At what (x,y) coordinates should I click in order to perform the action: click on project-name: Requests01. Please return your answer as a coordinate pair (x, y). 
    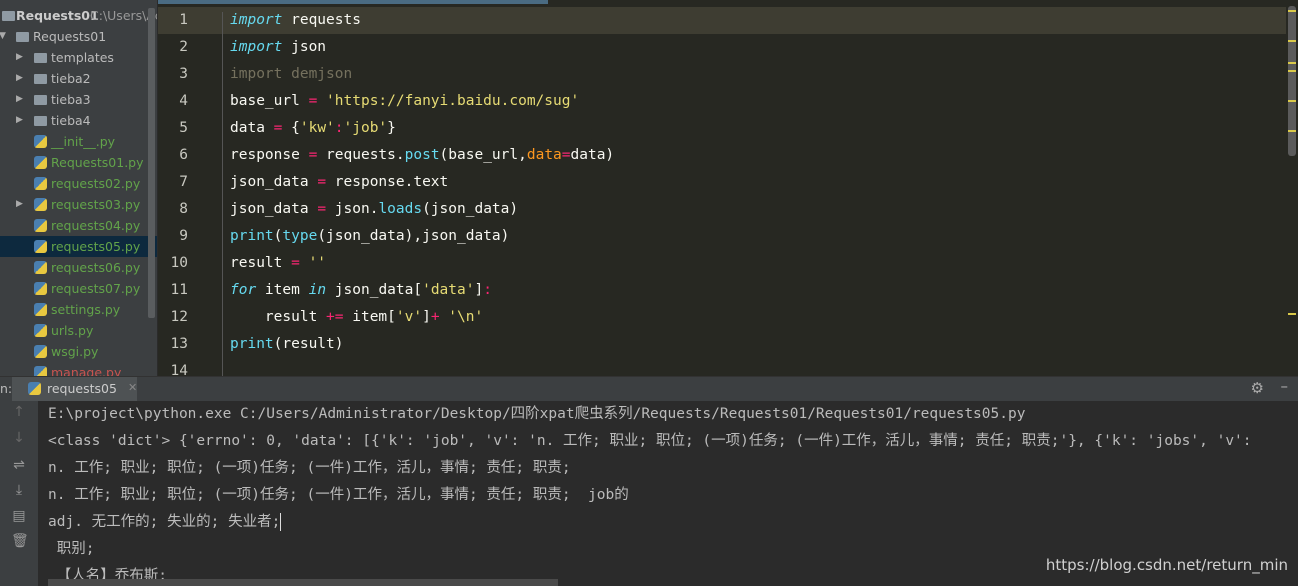
    Looking at the image, I should click on (57, 15).